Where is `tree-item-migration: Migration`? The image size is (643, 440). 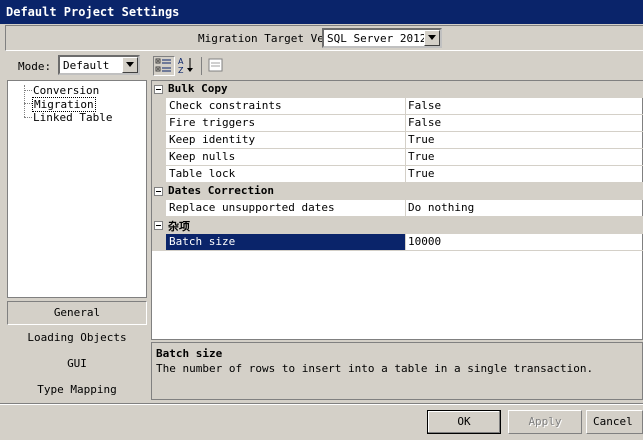
tree-item-migration: Migration is located at coordinates (64, 104).